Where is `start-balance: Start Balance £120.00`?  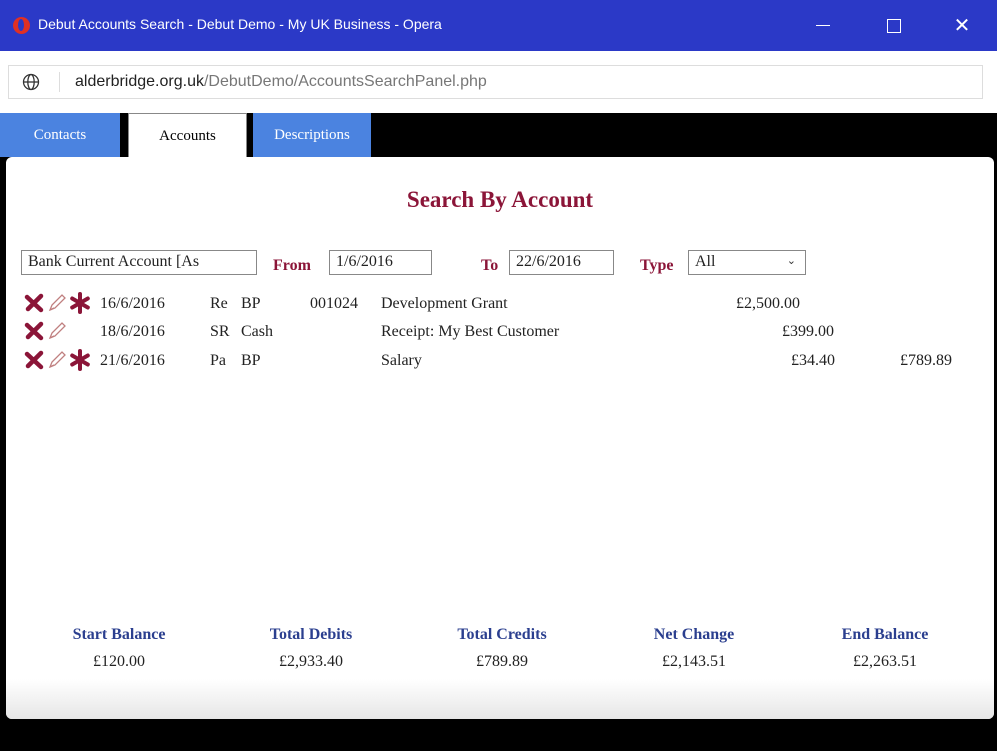 start-balance: Start Balance £120.00 is located at coordinates (119, 648).